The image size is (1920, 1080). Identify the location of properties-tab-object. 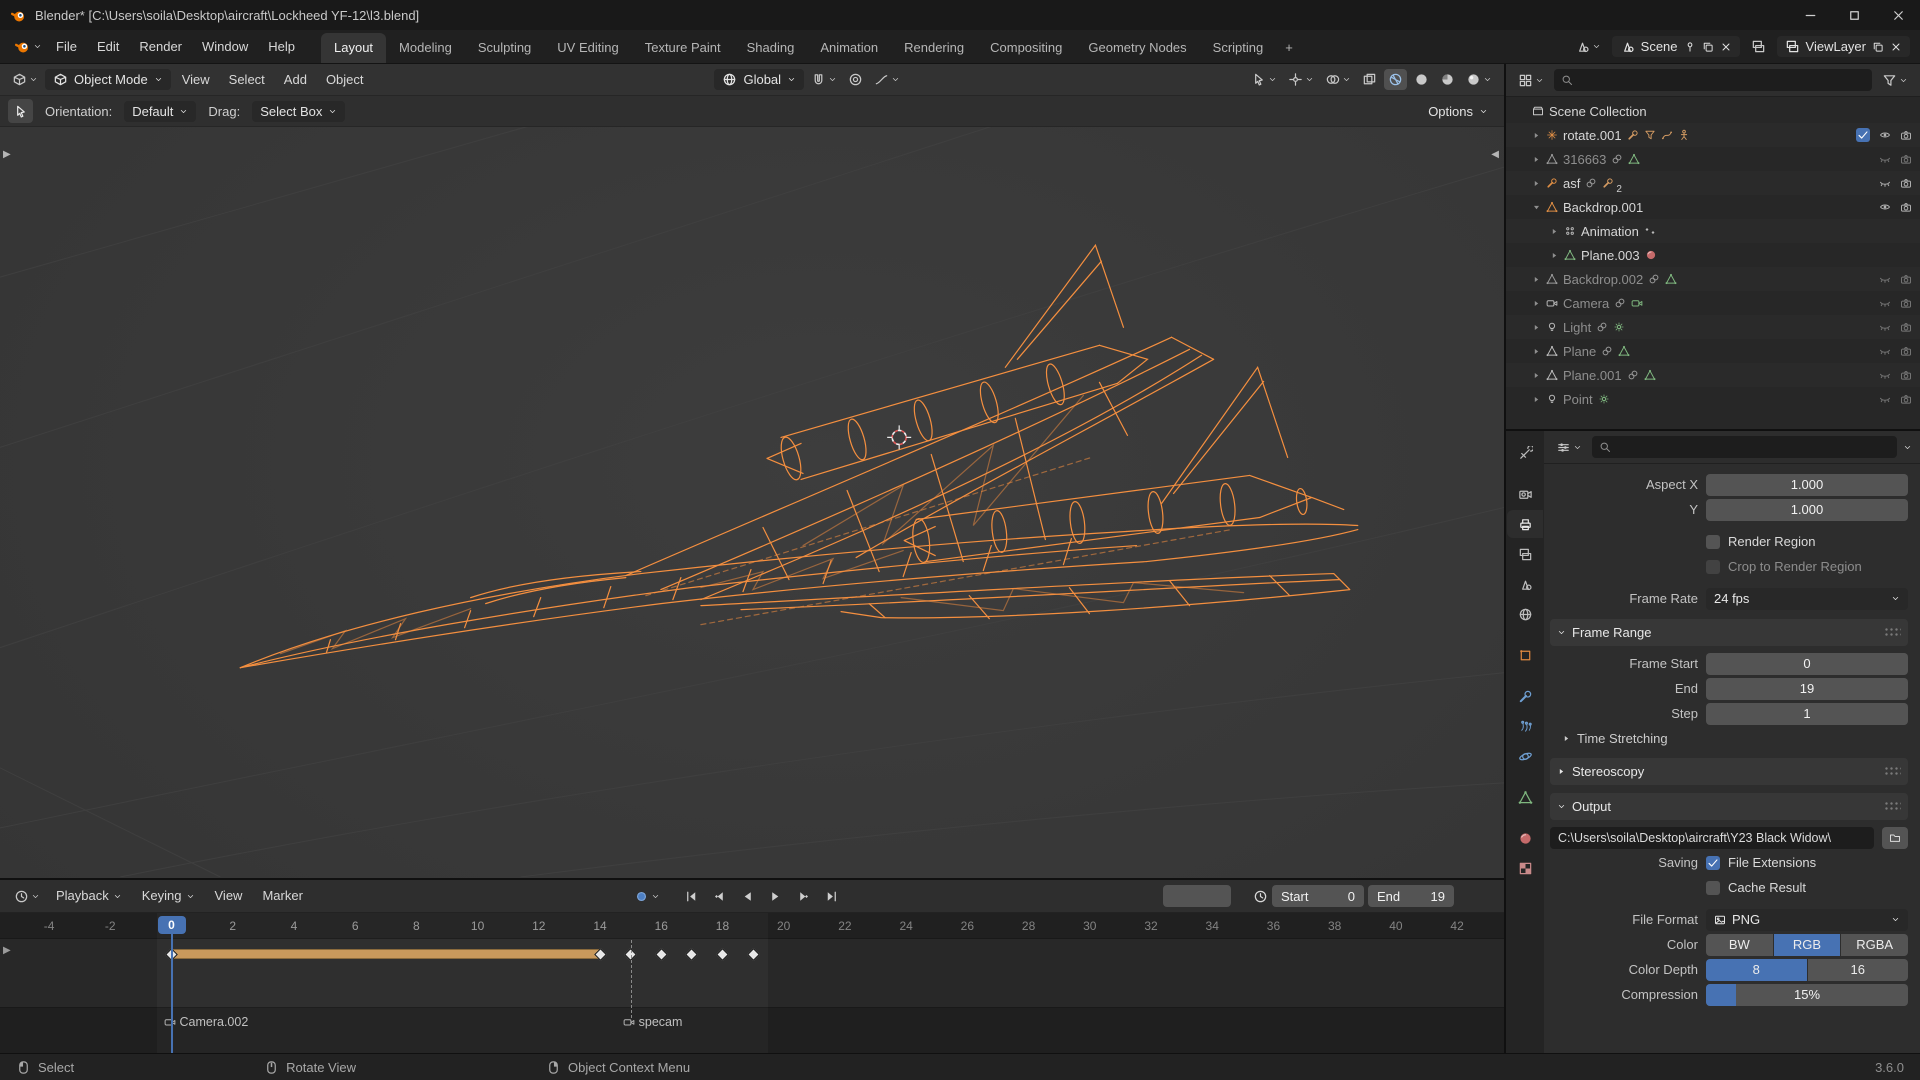
(1525, 655).